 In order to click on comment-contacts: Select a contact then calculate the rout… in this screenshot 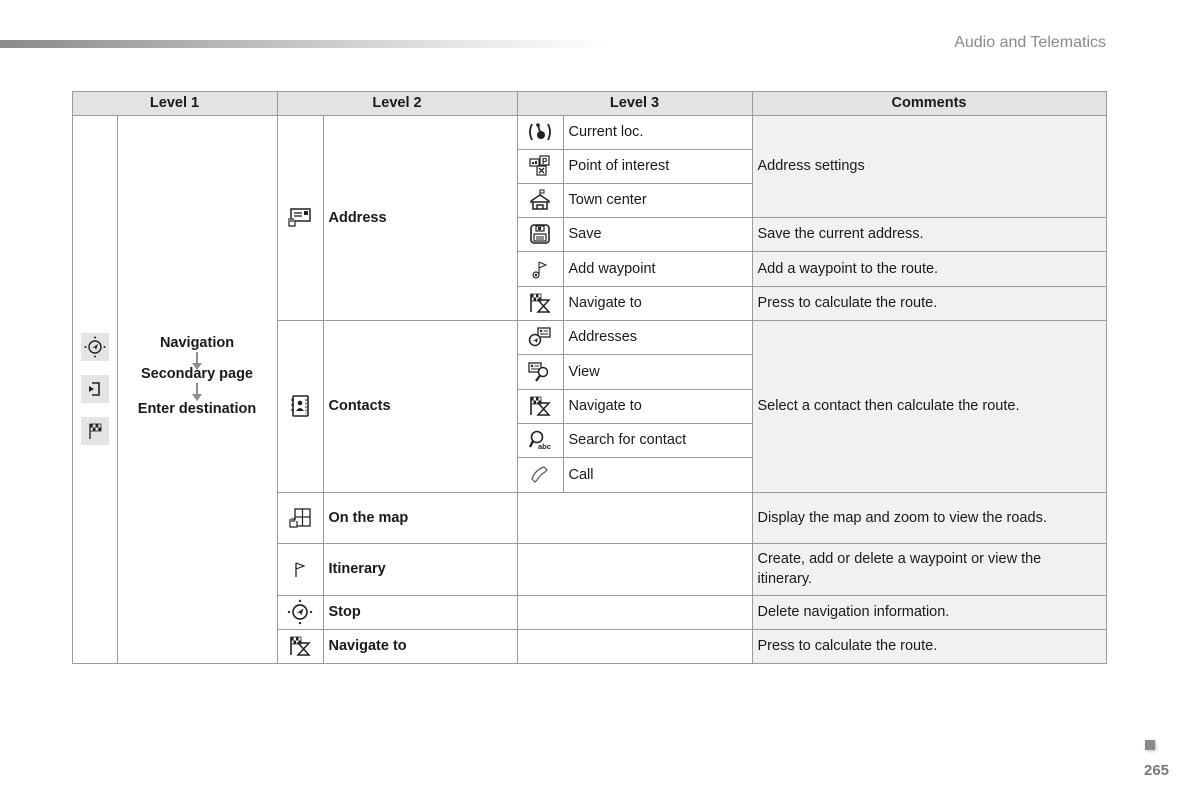, I will do `click(929, 406)`.